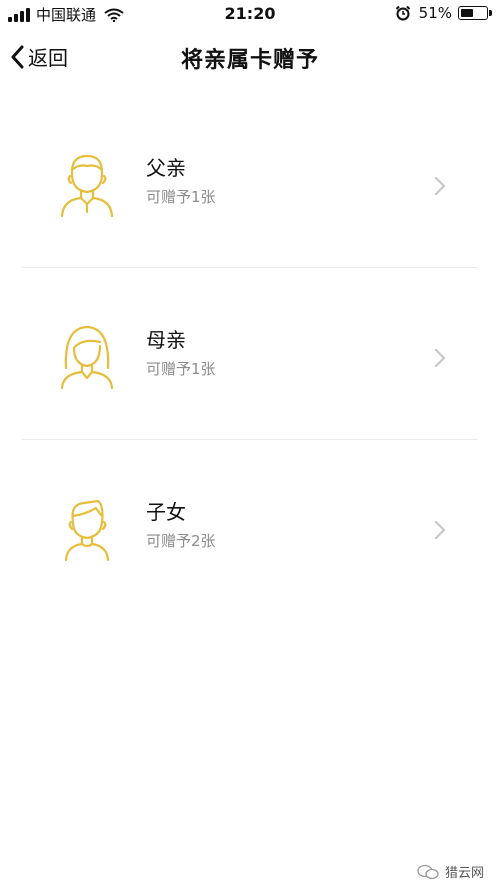 The height and width of the screenshot is (889, 500). What do you see at coordinates (166, 512) in the screenshot?
I see `item-title: 子女` at bounding box center [166, 512].